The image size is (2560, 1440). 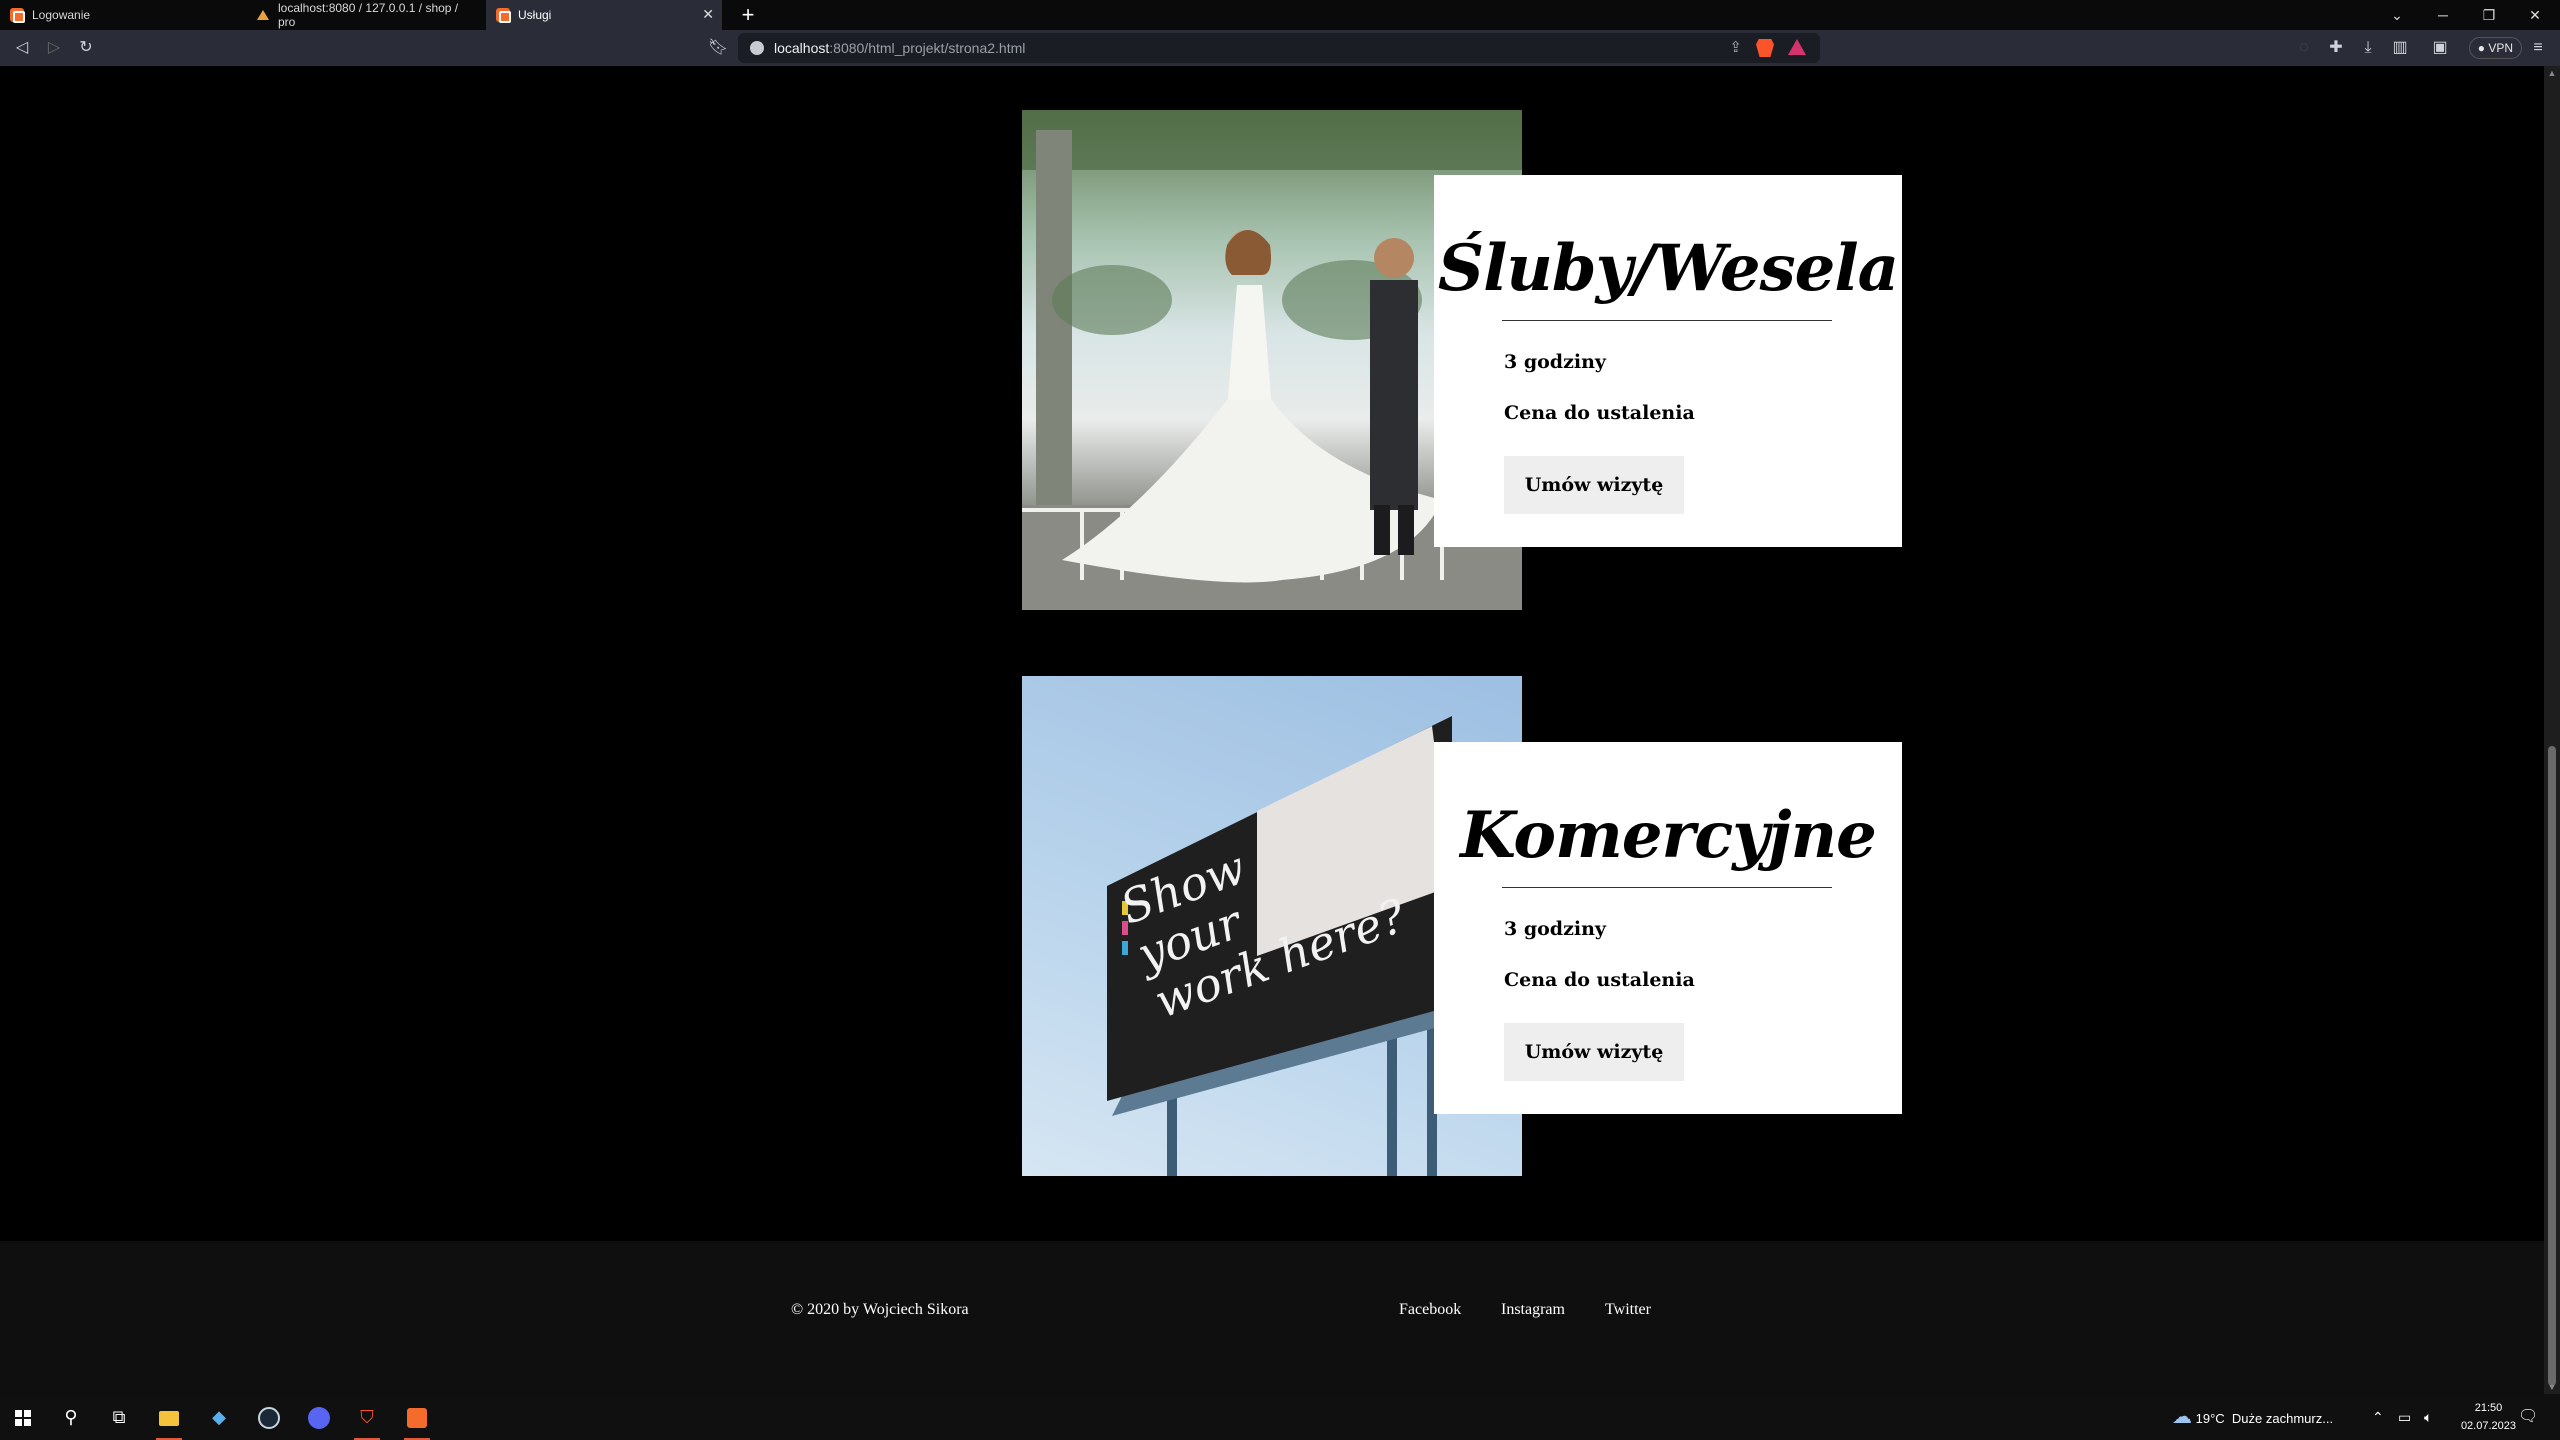 What do you see at coordinates (1735, 47) in the screenshot?
I see `share-icon: ⇪` at bounding box center [1735, 47].